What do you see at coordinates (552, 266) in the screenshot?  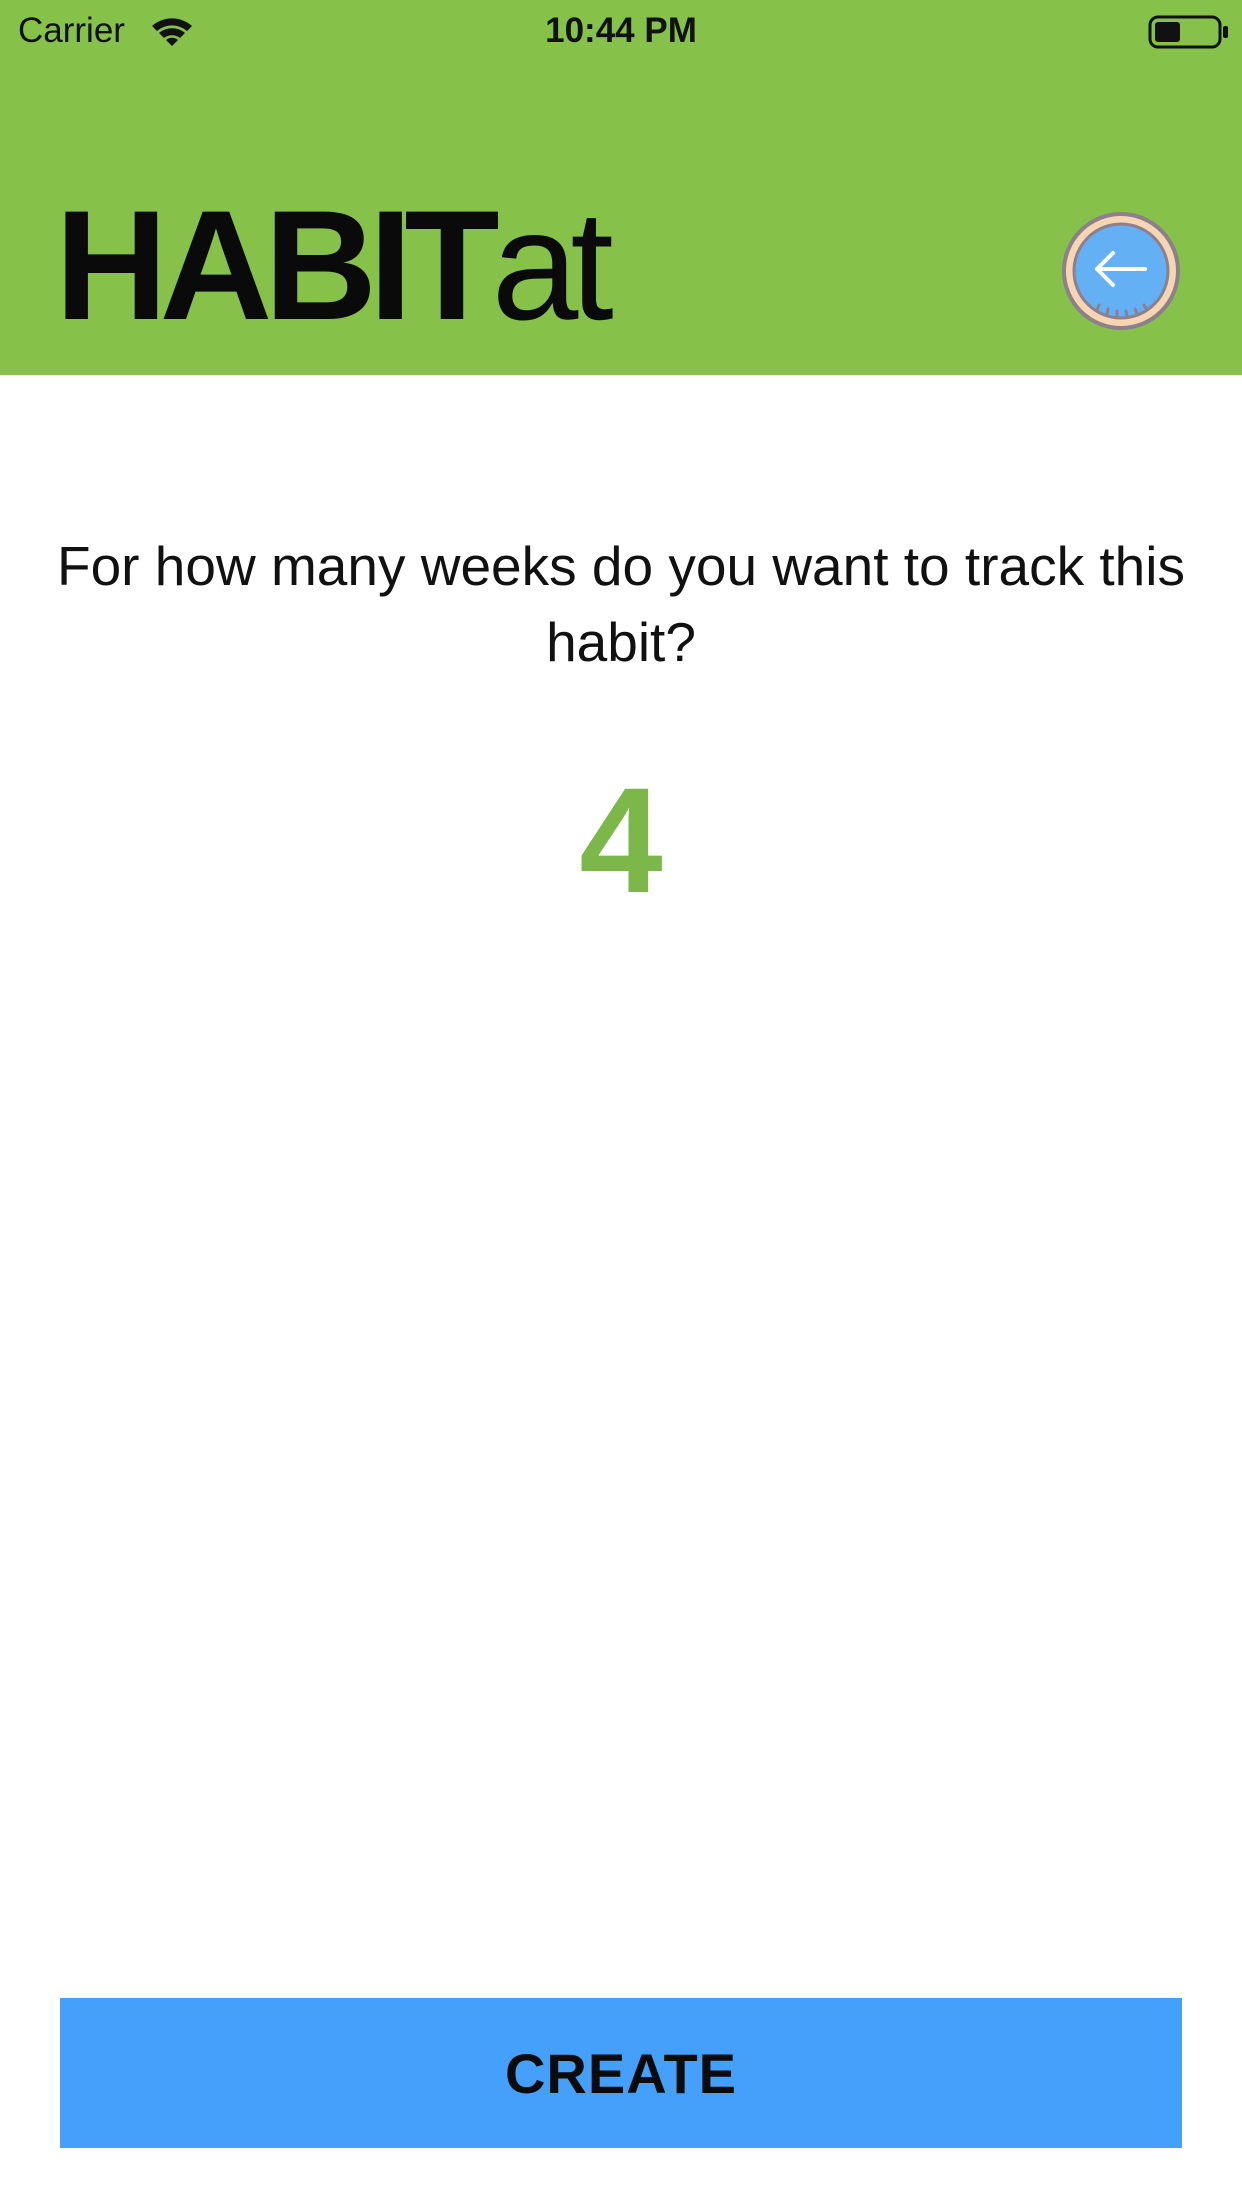 I see `logo-at-text: at` at bounding box center [552, 266].